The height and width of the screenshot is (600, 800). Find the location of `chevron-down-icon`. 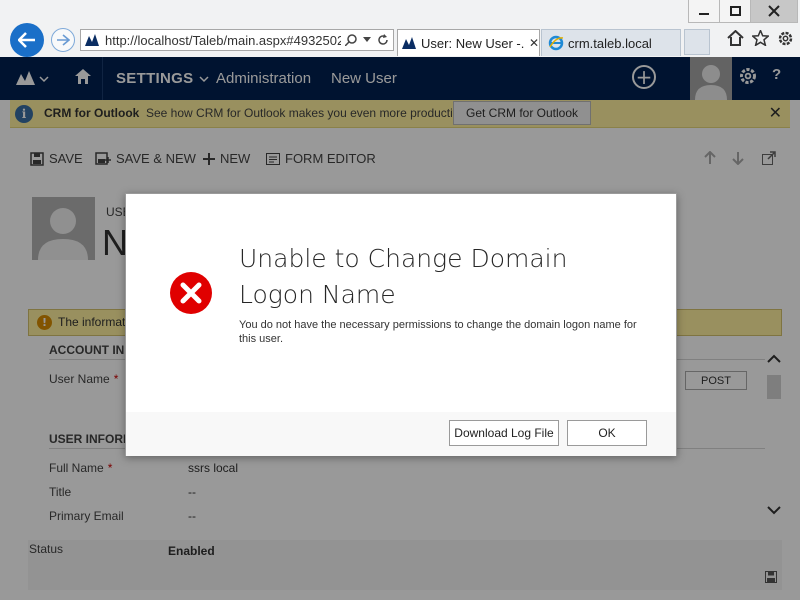

chevron-down-icon is located at coordinates (367, 40).